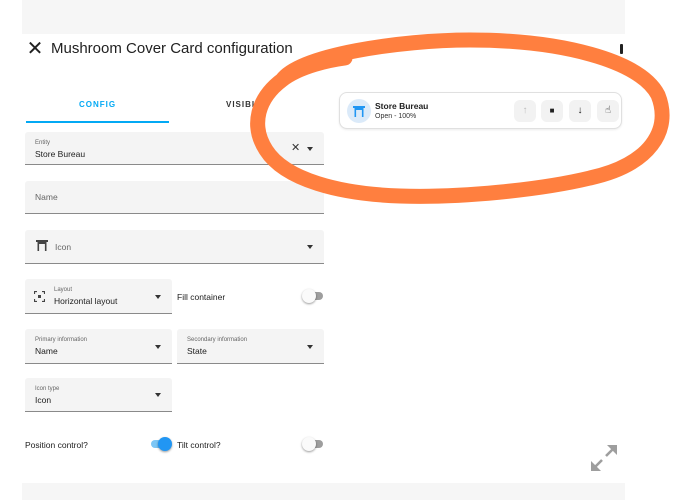 The height and width of the screenshot is (500, 675). What do you see at coordinates (46, 351) in the screenshot?
I see `primary-info-value: Name` at bounding box center [46, 351].